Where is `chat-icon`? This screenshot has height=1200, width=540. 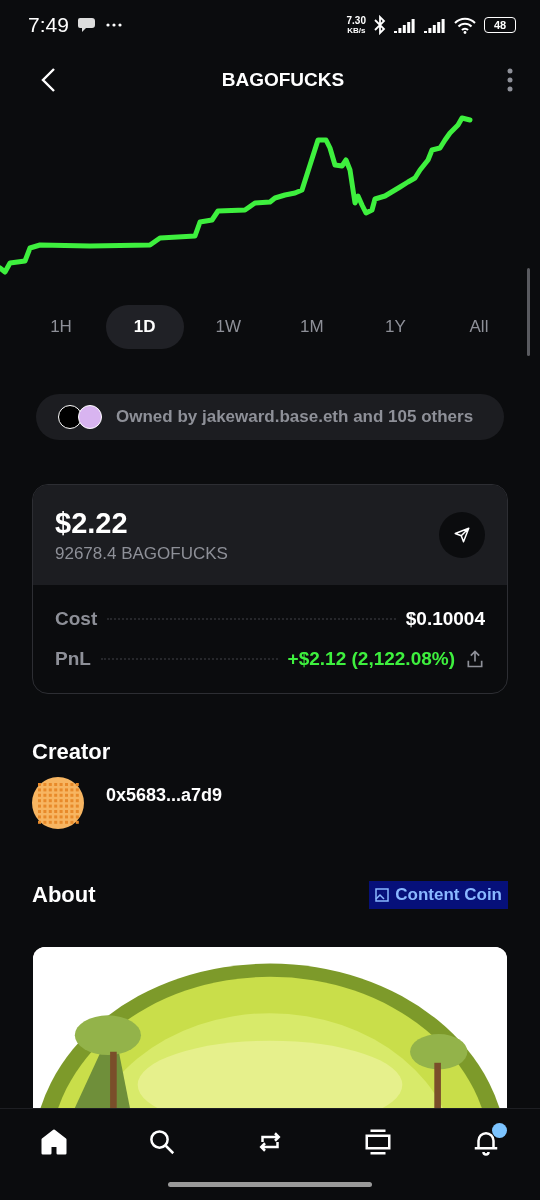
chat-icon is located at coordinates (86, 25).